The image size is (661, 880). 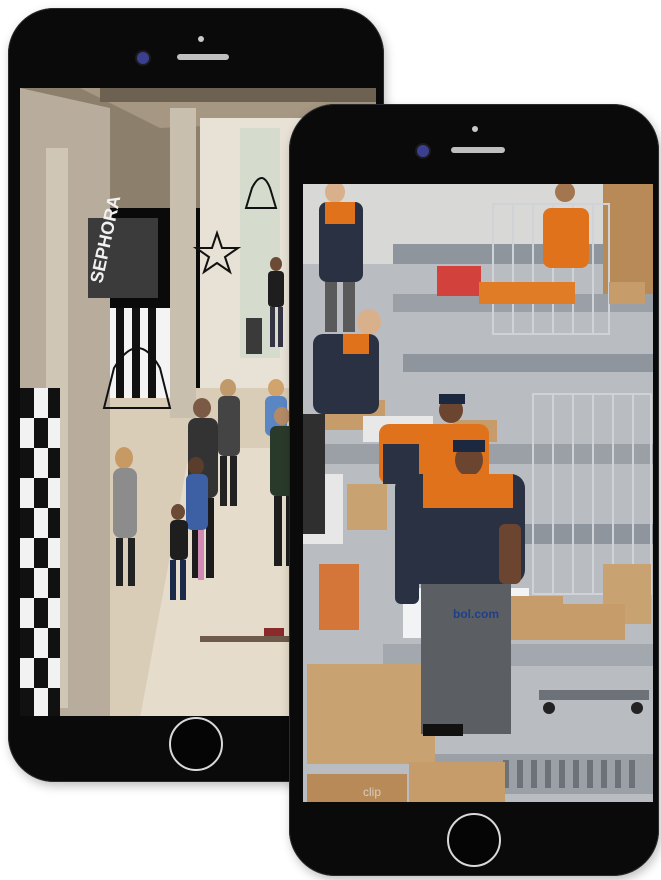 What do you see at coordinates (40, 552) in the screenshot?
I see `checker-pattern` at bounding box center [40, 552].